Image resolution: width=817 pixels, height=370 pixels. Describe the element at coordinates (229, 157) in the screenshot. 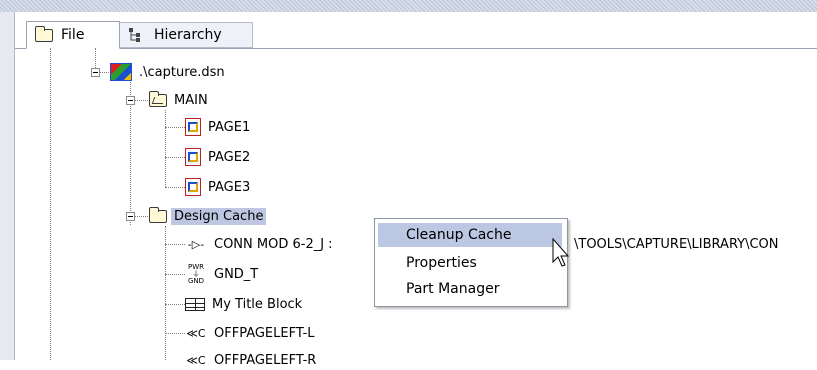

I see `tree-item-label: PAGE2` at that location.